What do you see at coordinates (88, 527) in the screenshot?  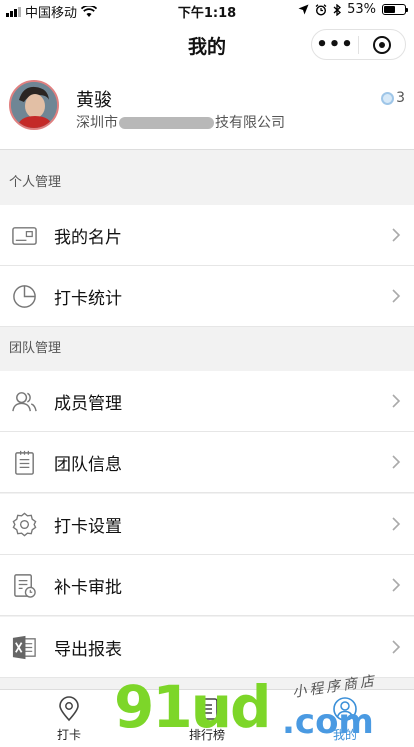 I see `menu-label-checkin-settings: 打卡设置` at bounding box center [88, 527].